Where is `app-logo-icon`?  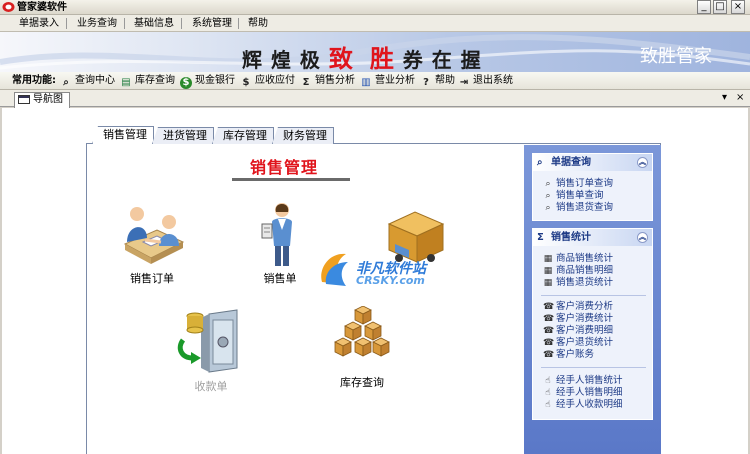
app-logo-icon is located at coordinates (8, 7).